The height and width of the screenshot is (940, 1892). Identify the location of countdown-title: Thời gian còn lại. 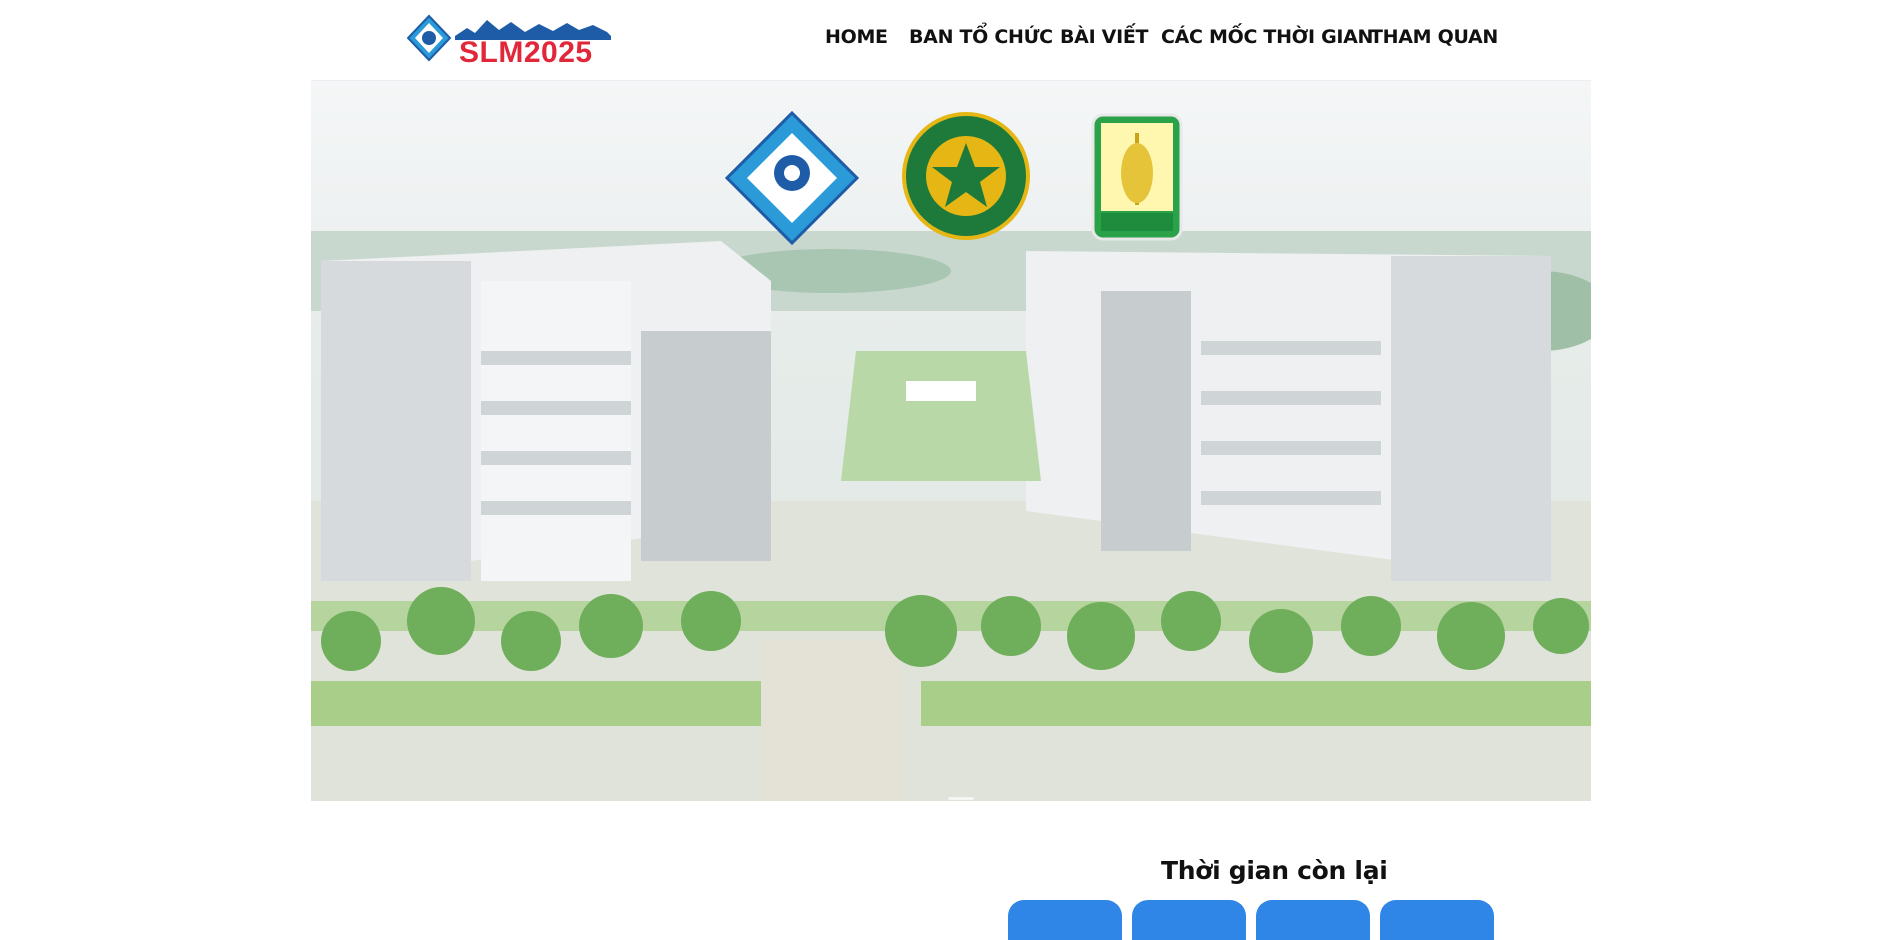
(1274, 870).